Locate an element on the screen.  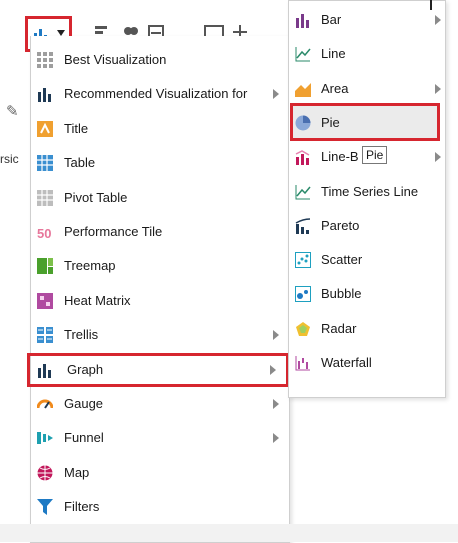
cursor-mark is located at coordinates (431, 5).